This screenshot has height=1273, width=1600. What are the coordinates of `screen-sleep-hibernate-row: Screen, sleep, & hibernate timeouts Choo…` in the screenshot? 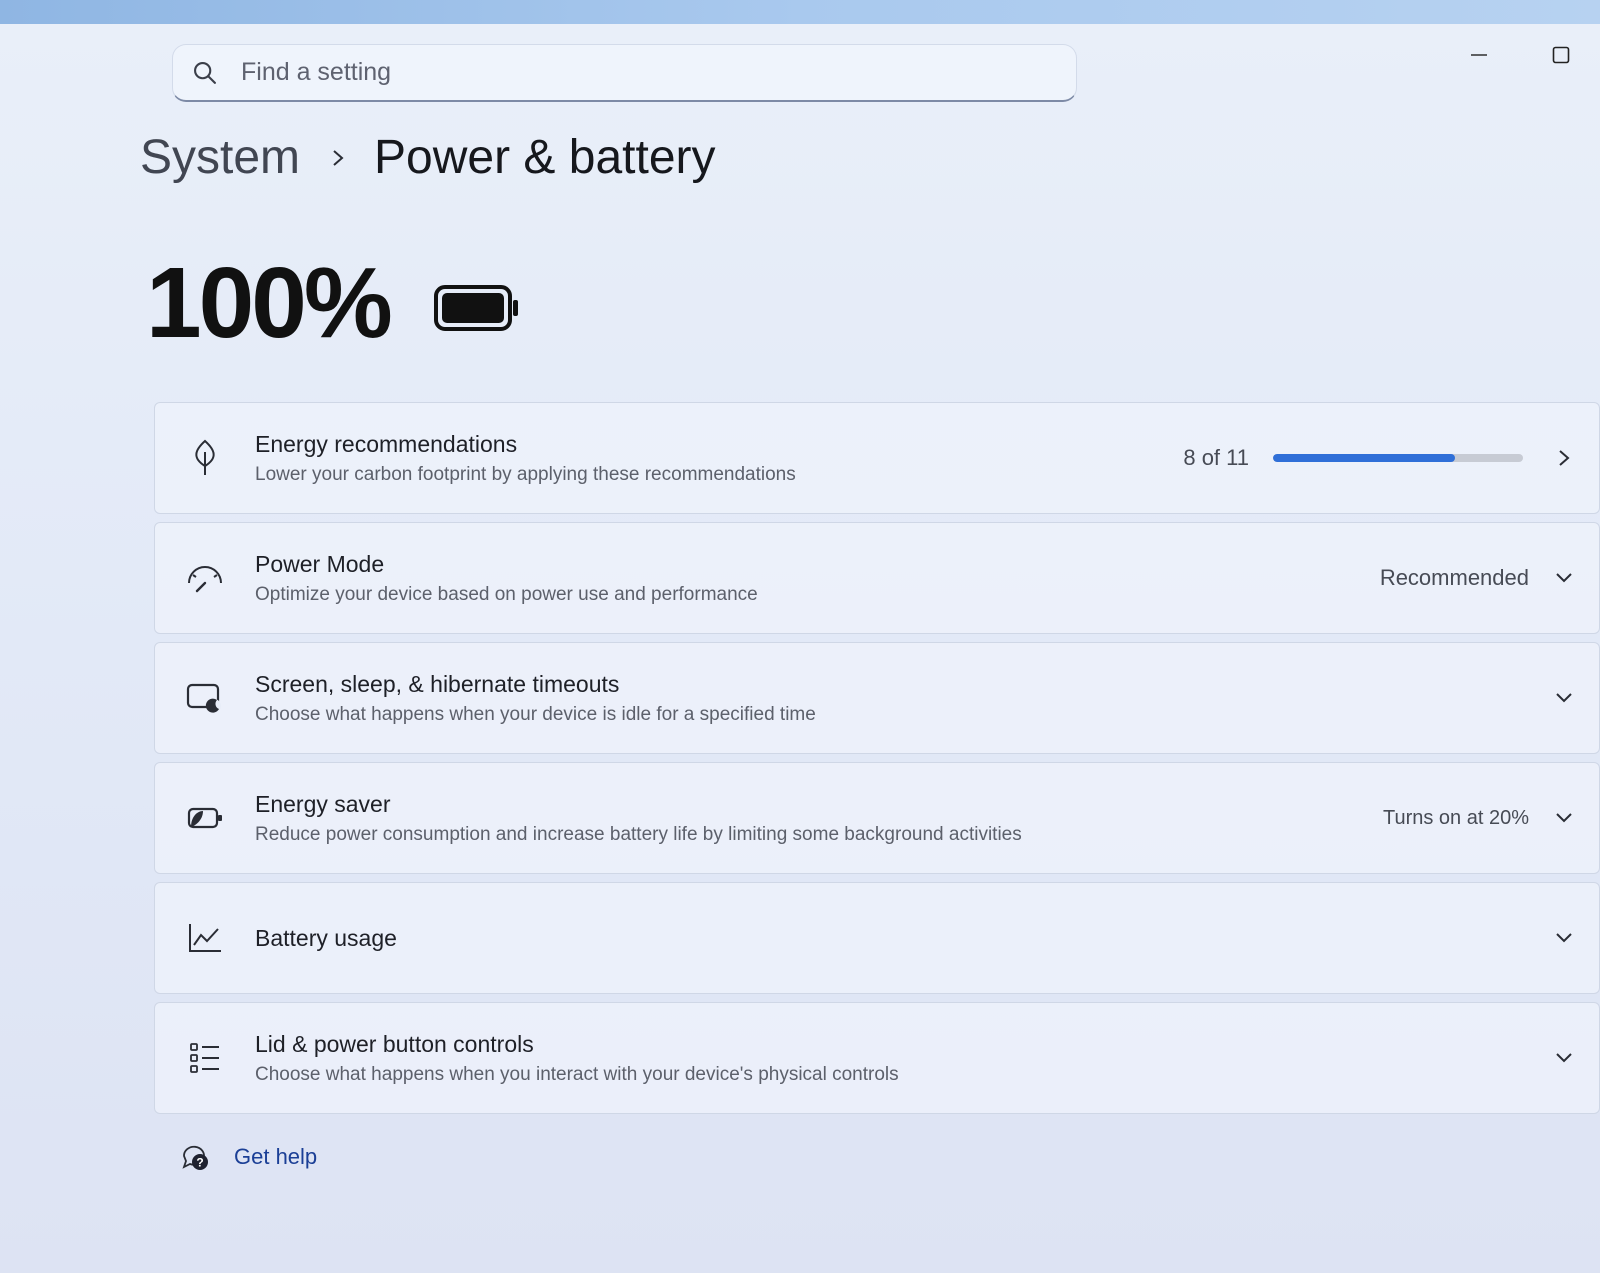 It's located at (877, 698).